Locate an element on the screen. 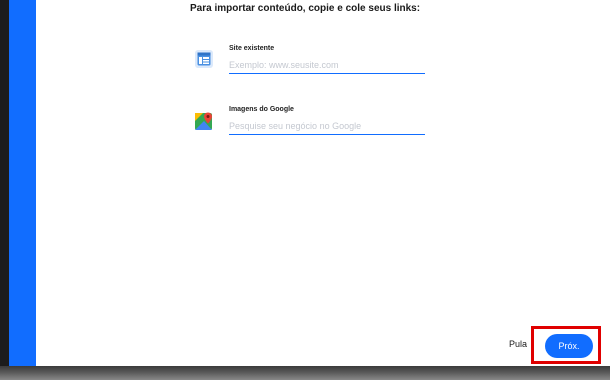 The image size is (610, 380). skip-link: Pula is located at coordinates (518, 344).